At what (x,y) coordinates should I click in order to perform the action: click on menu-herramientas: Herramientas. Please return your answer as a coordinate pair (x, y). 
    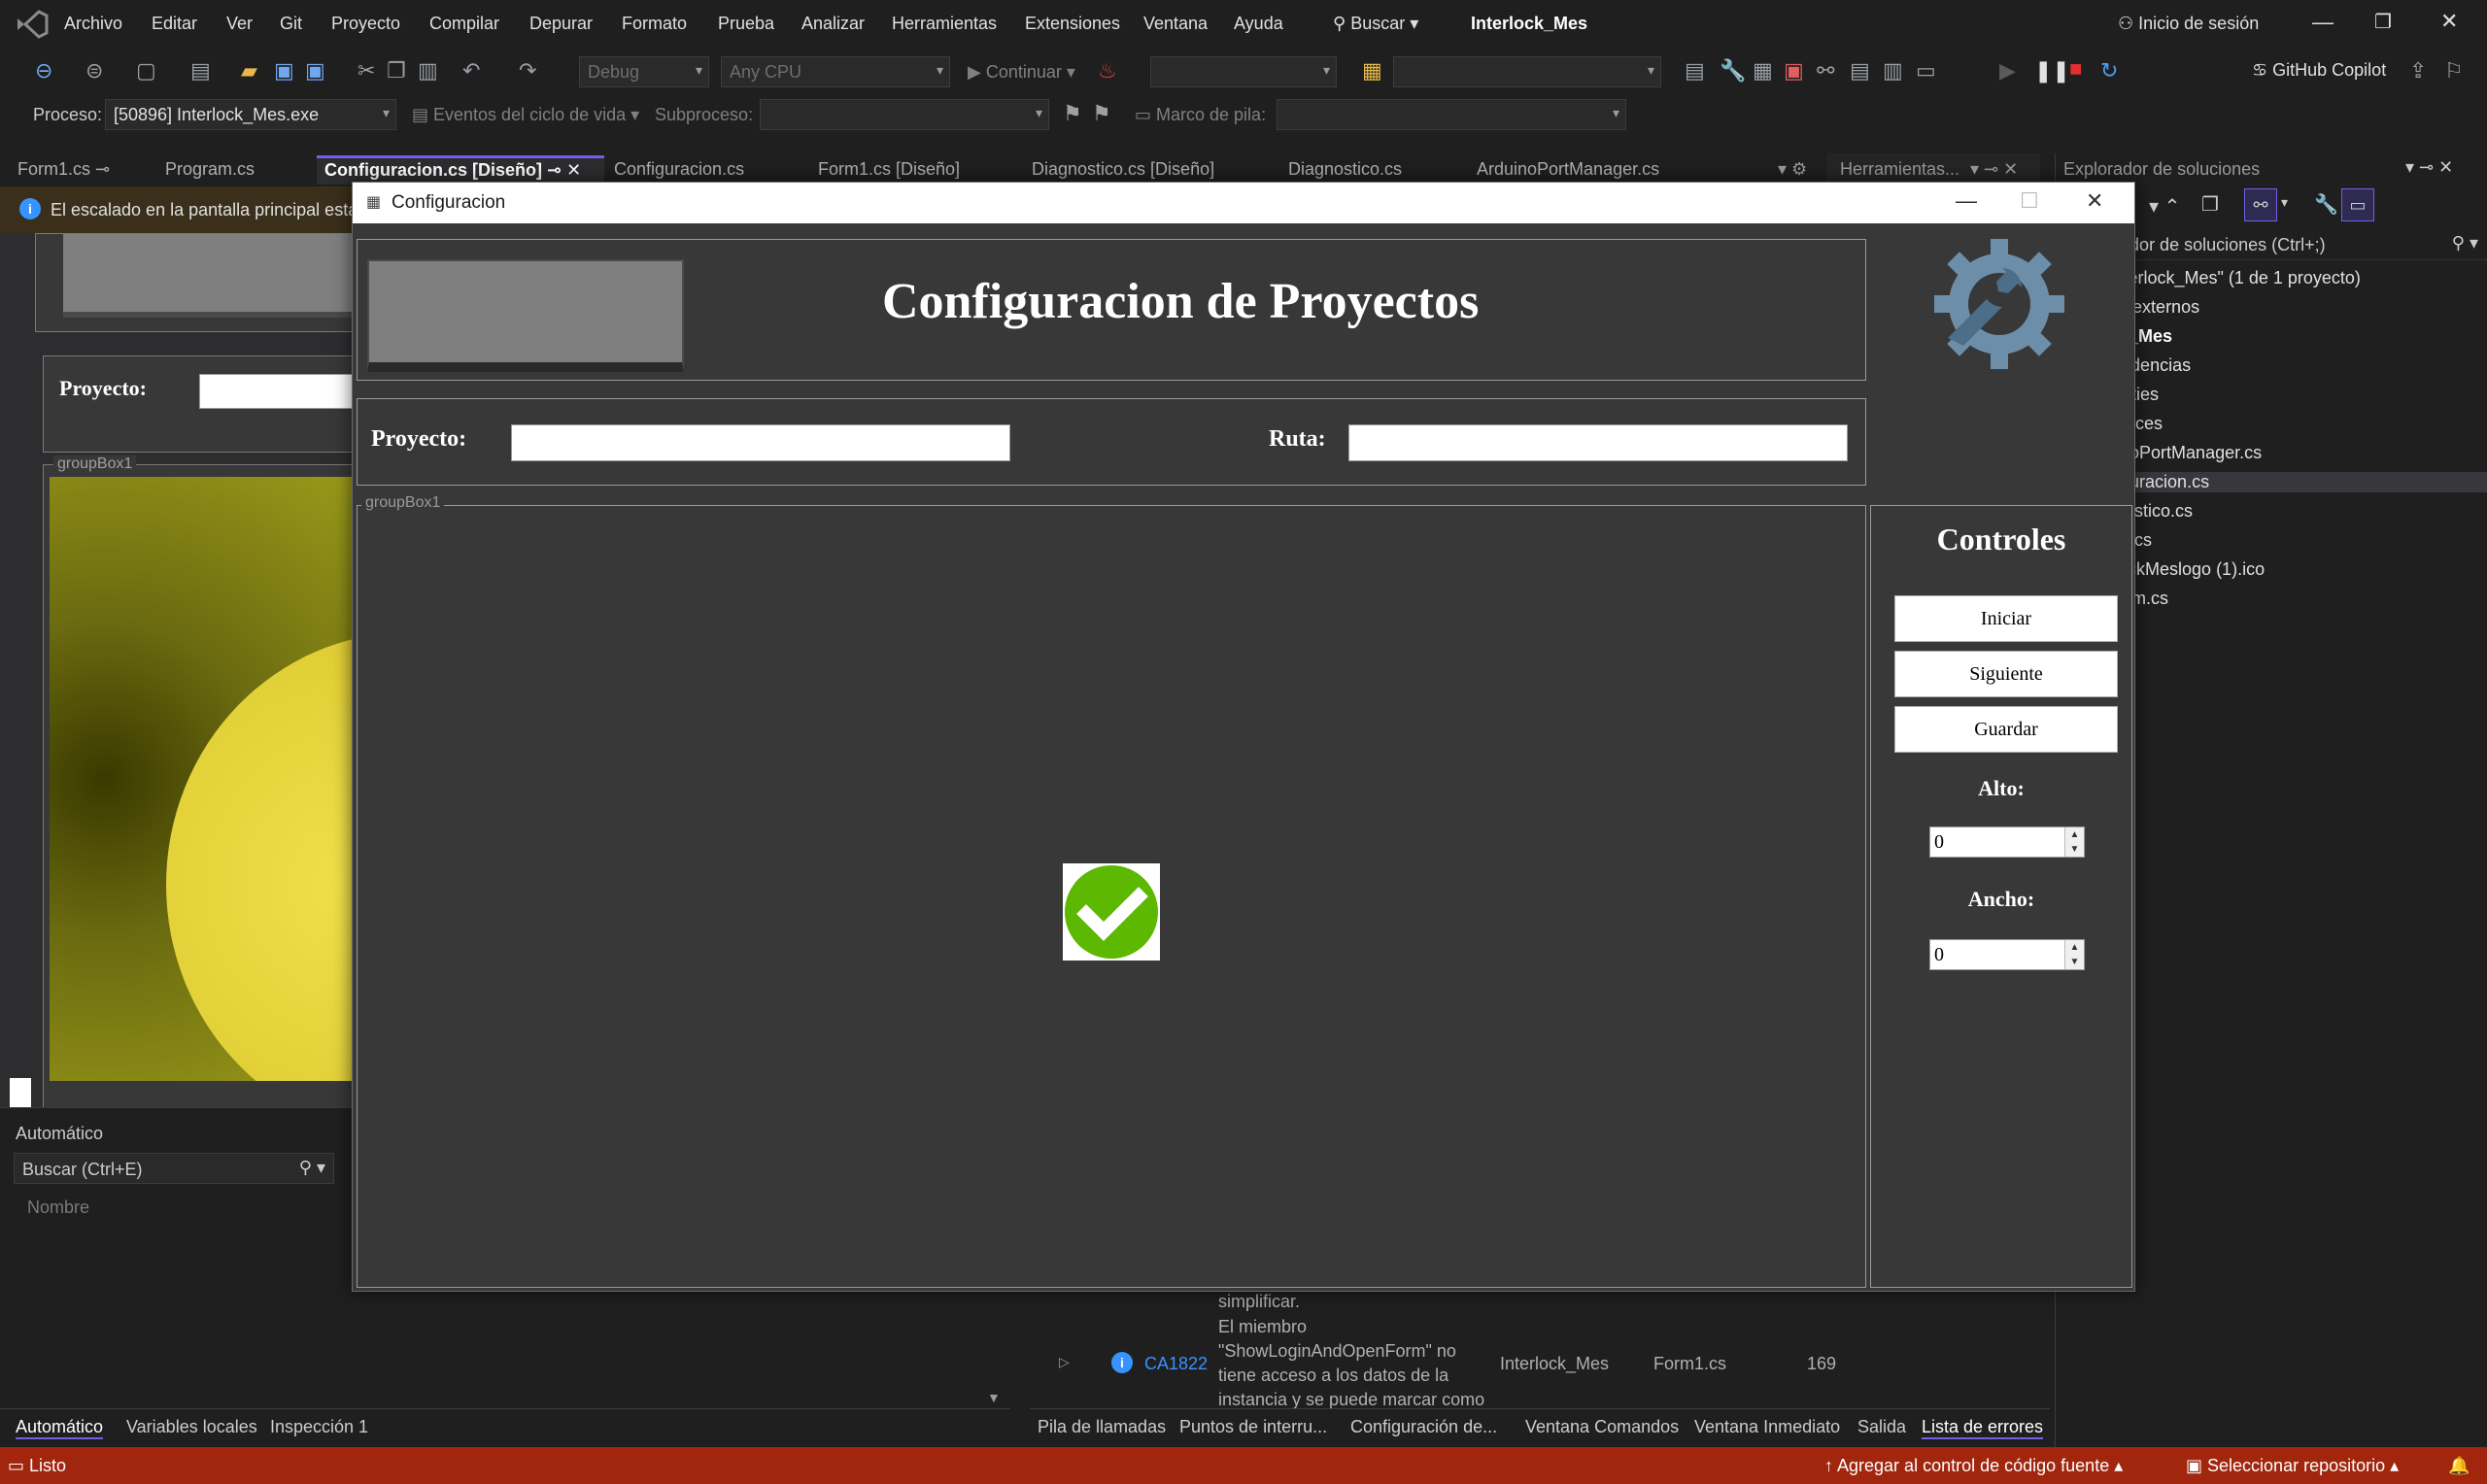
    Looking at the image, I should click on (944, 24).